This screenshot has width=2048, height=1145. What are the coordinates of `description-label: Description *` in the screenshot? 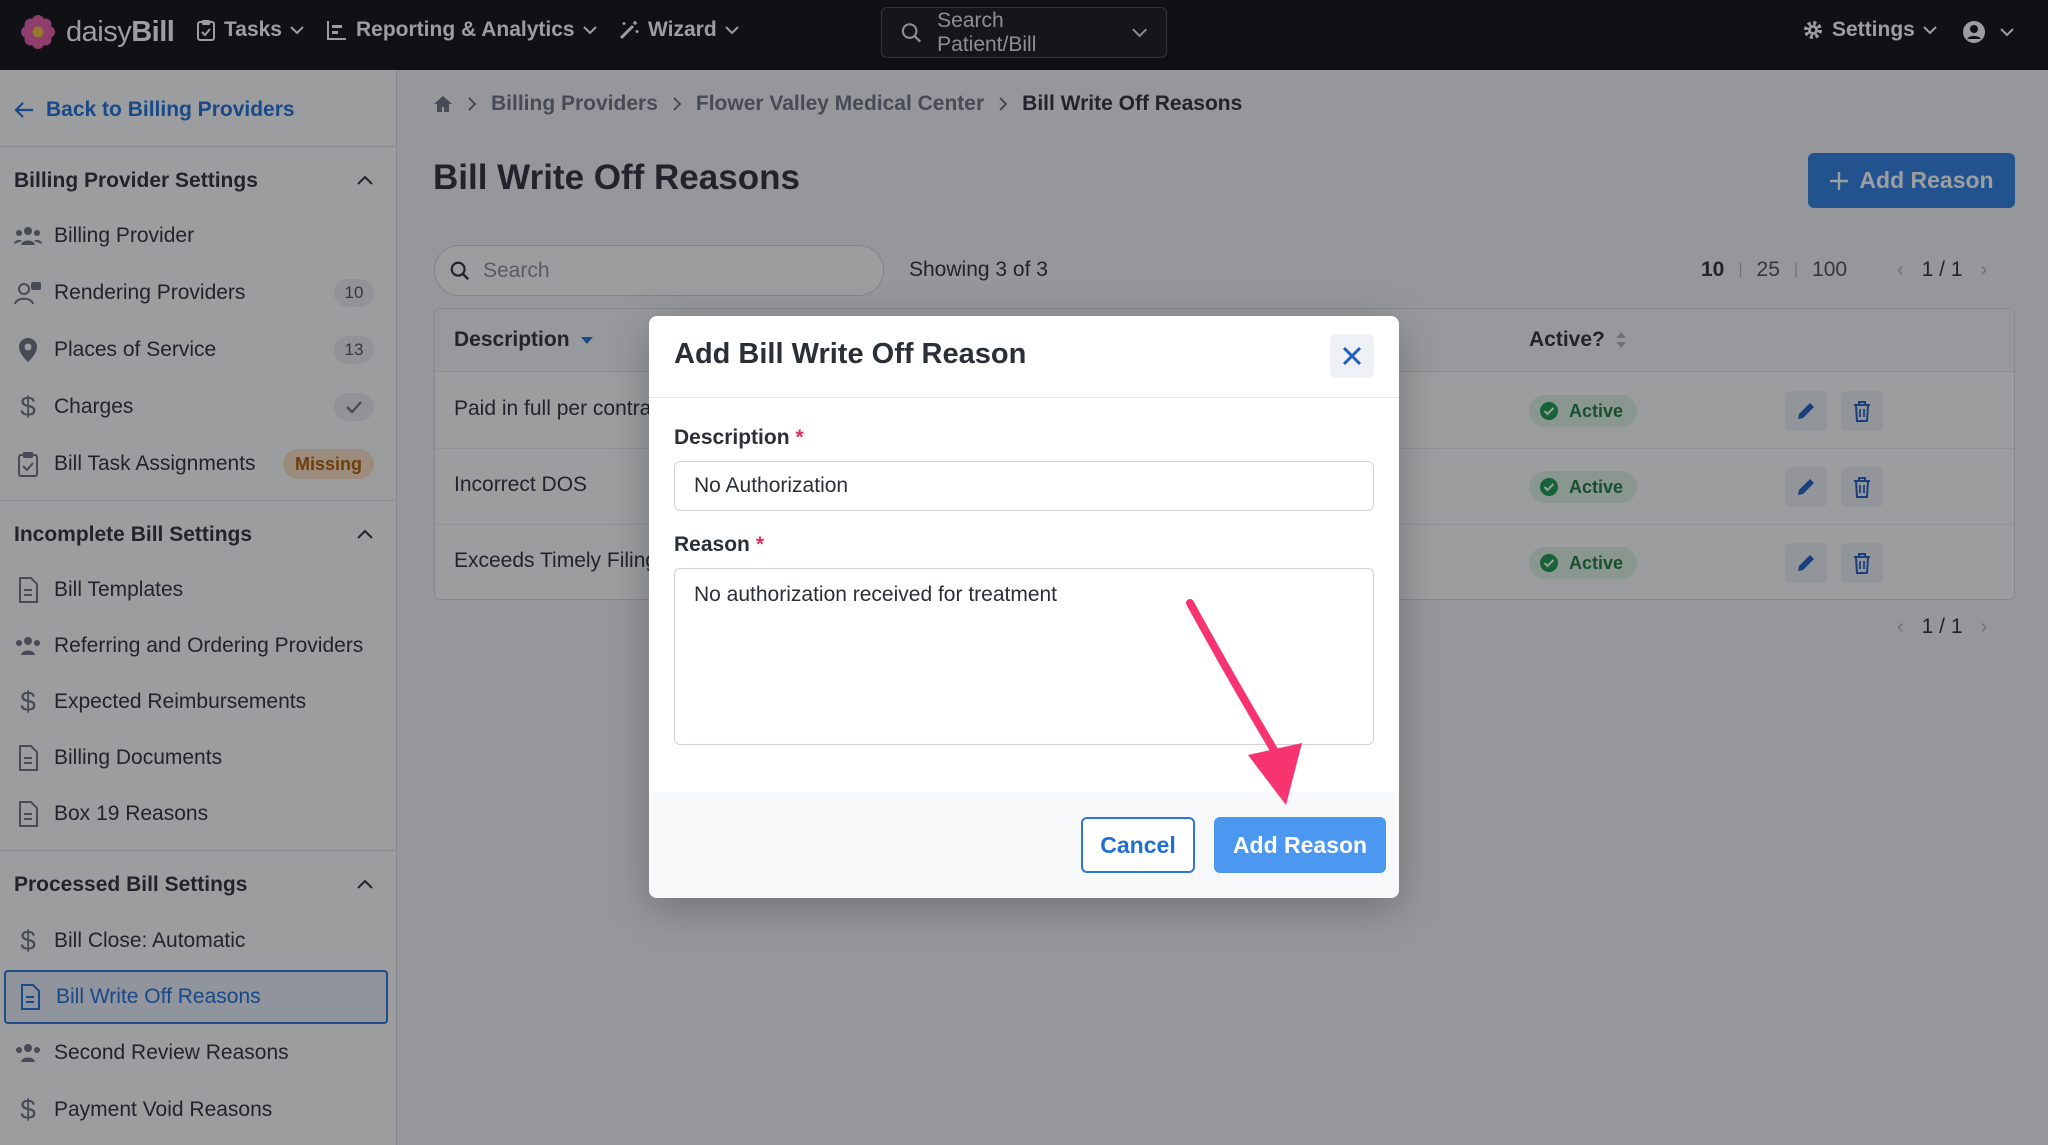 It's located at (739, 437).